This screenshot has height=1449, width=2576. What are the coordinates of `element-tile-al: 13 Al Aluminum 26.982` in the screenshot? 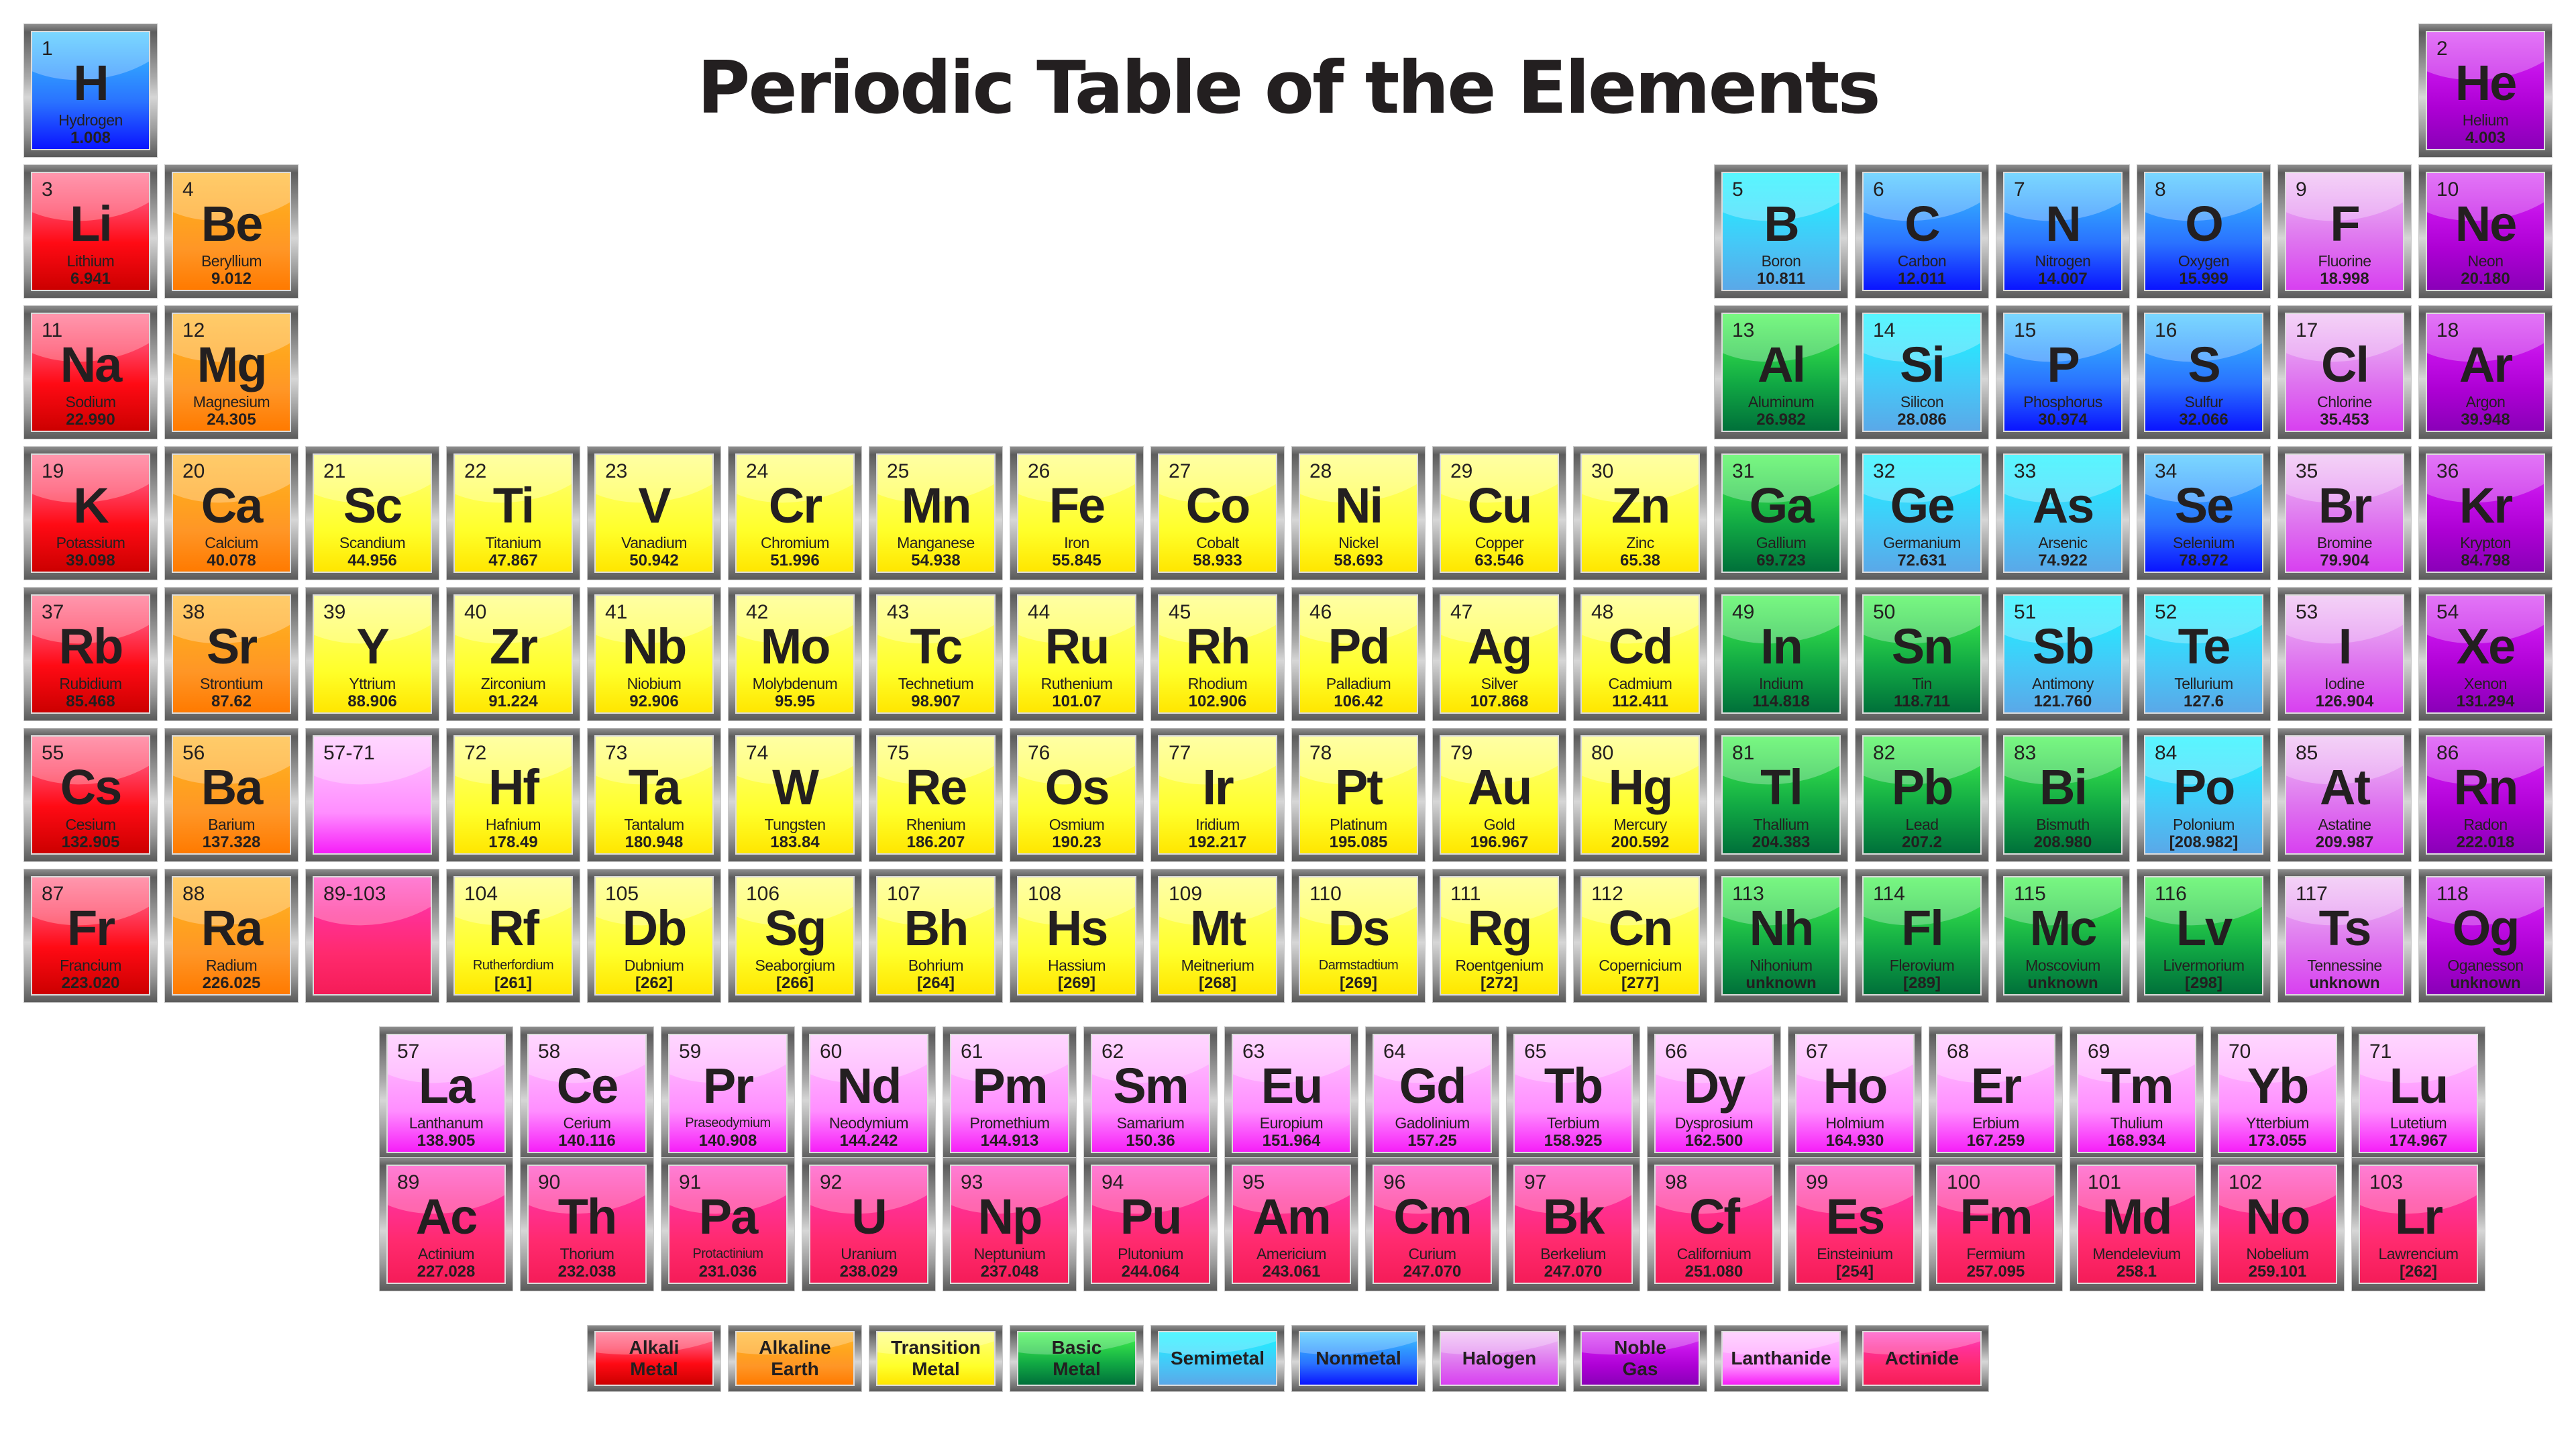 It's located at (1781, 372).